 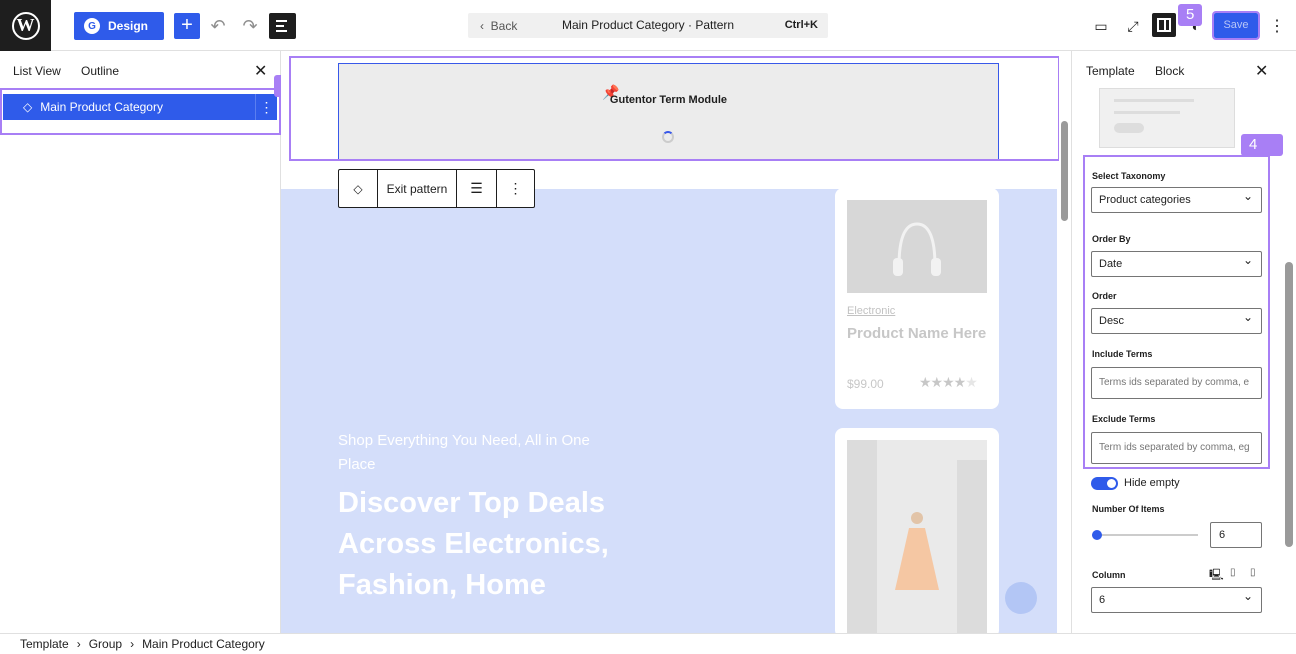 I want to click on headphones-icon, so click(x=917, y=249).